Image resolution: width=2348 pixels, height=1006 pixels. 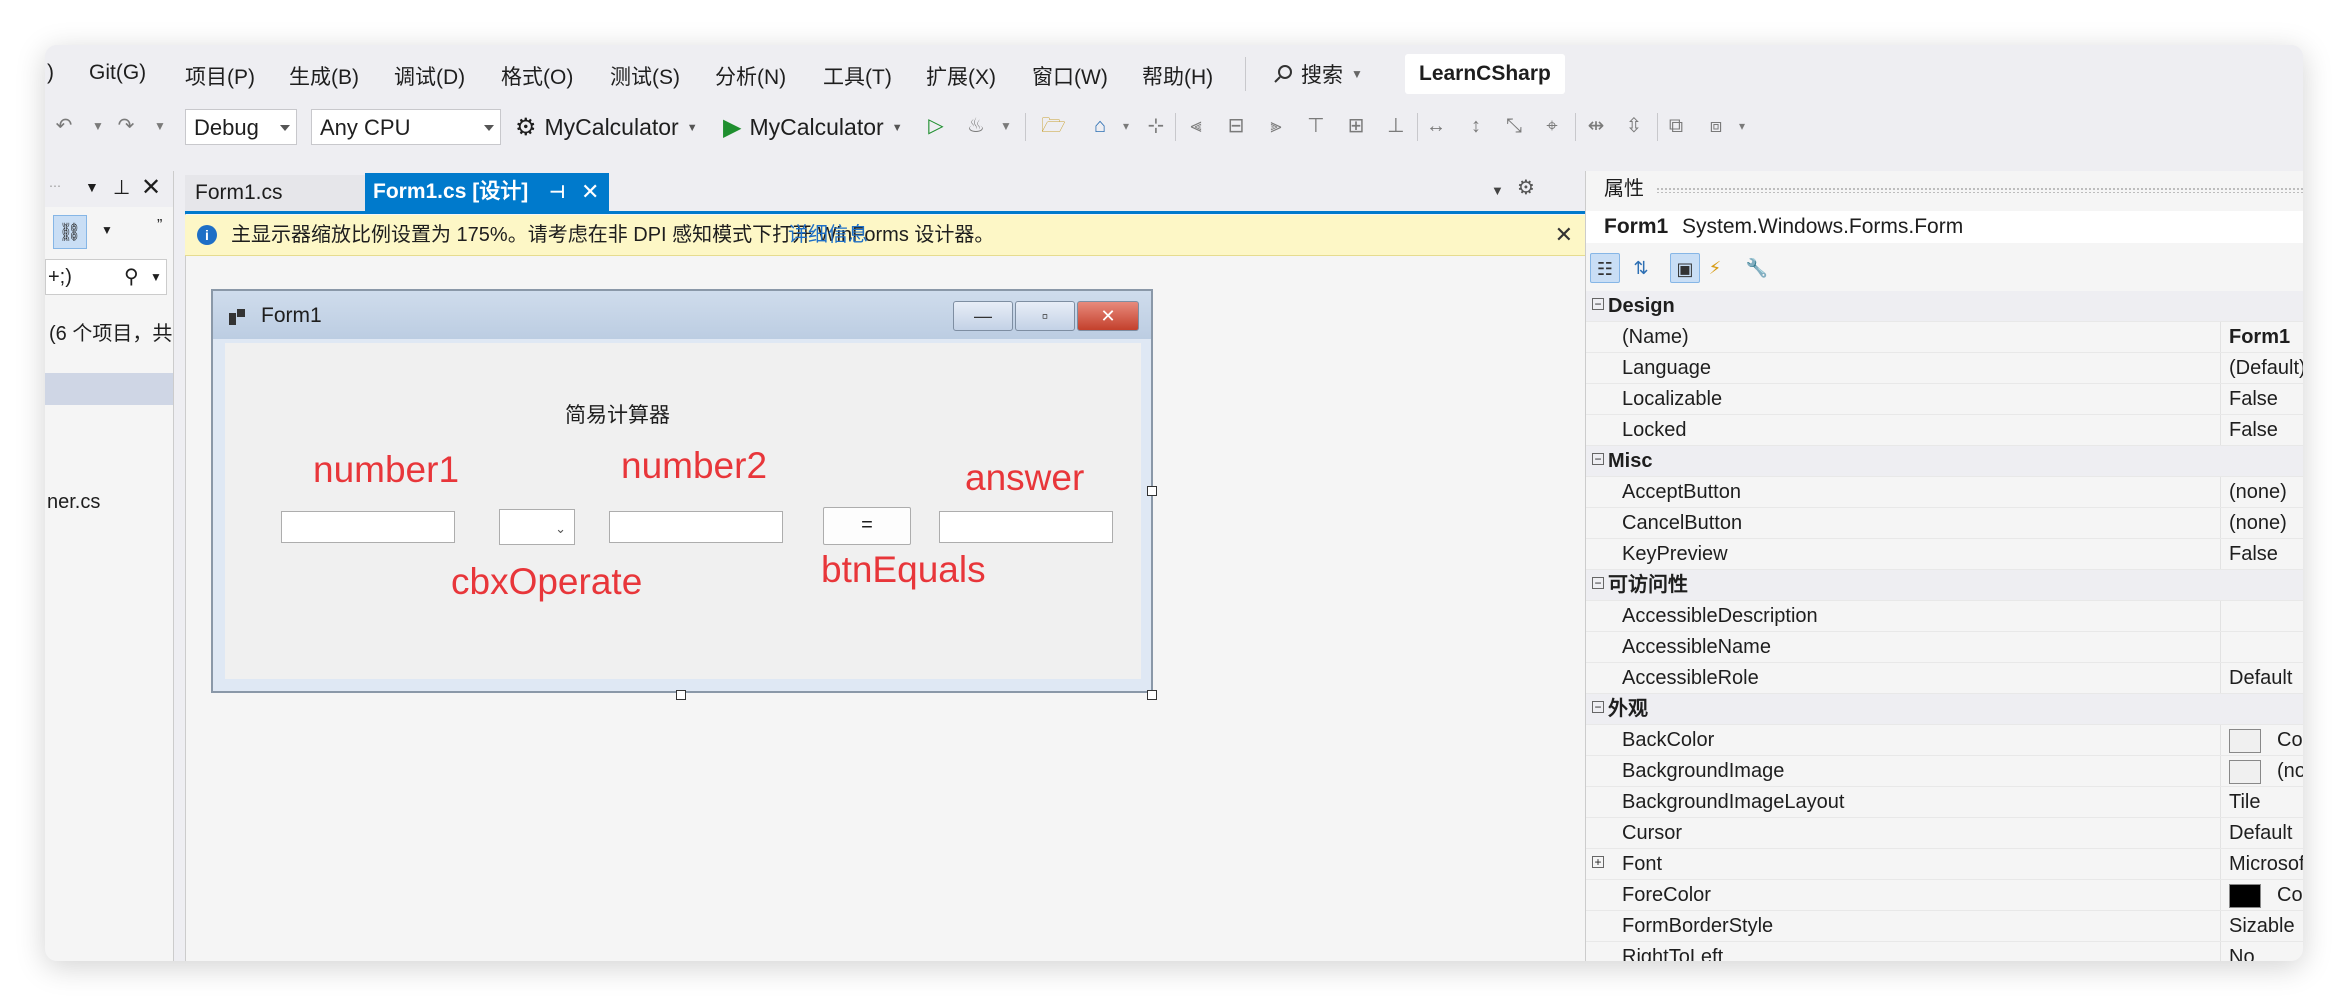 What do you see at coordinates (1152, 695) in the screenshot?
I see `resize-handle-corner` at bounding box center [1152, 695].